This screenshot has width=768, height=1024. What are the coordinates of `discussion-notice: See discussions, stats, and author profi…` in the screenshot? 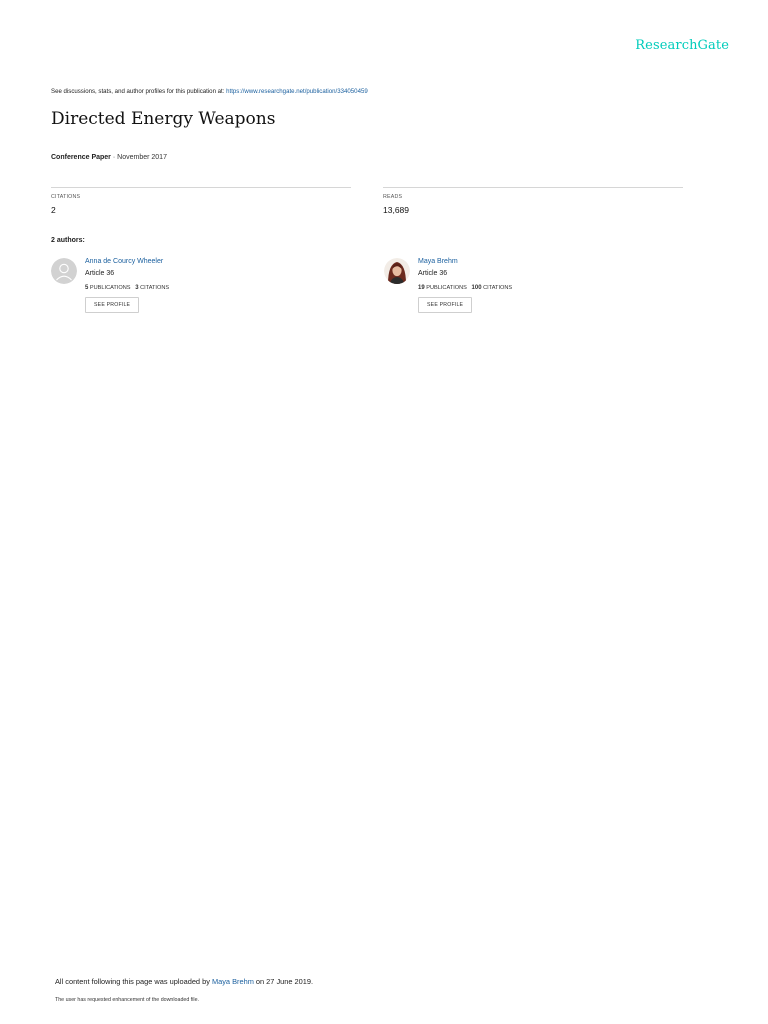 It's located at (209, 91).